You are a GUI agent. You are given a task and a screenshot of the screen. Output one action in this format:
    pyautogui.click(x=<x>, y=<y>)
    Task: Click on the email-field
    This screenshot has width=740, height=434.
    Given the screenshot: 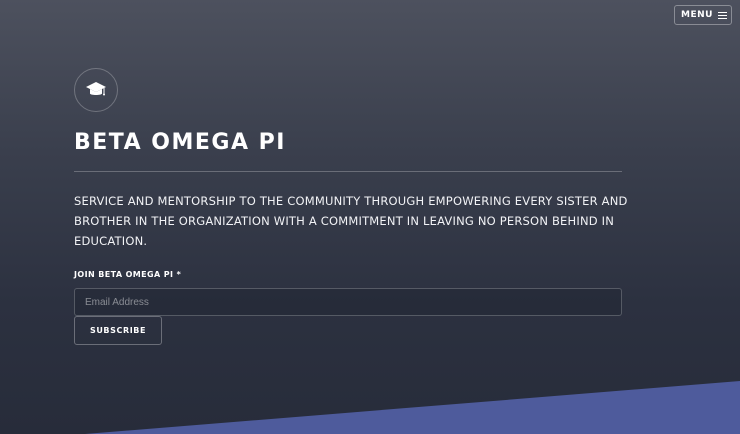 What is the action you would take?
    pyautogui.click(x=348, y=302)
    